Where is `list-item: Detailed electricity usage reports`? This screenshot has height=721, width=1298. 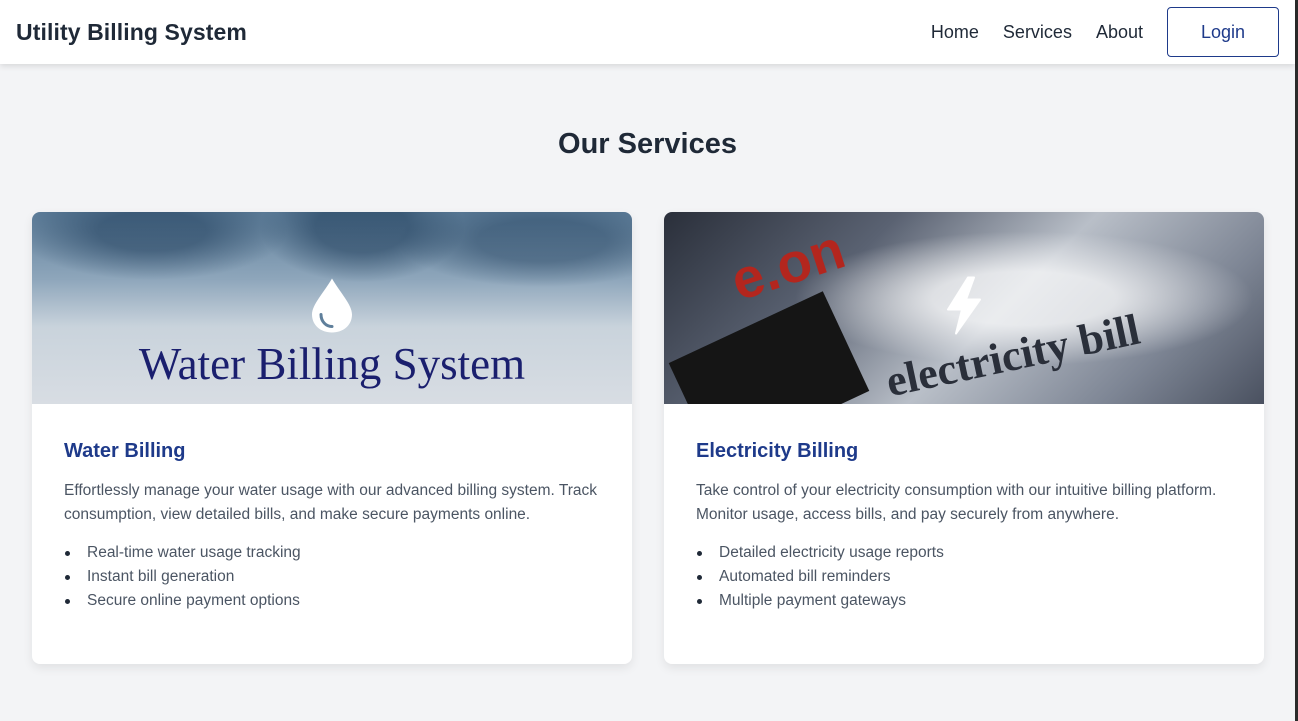 list-item: Detailed electricity usage reports is located at coordinates (964, 553).